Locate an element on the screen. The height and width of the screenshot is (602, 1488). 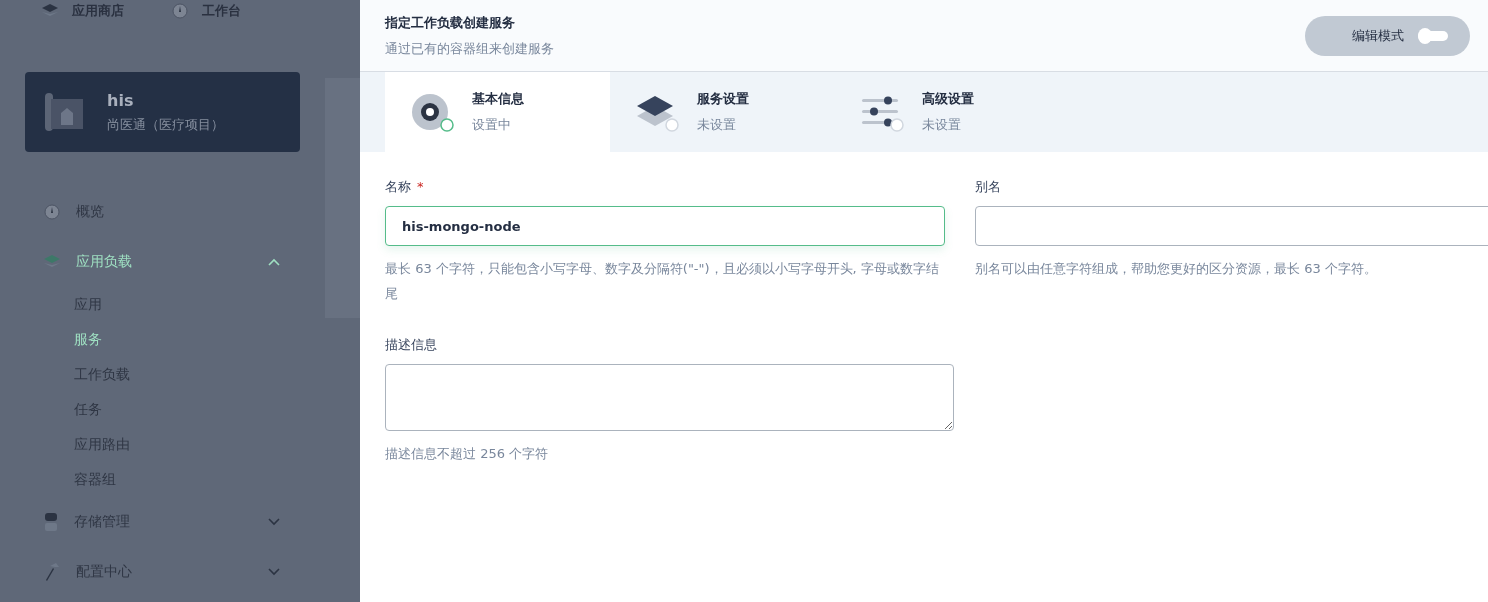
top-nav-item: 应用商店 is located at coordinates (98, 11).